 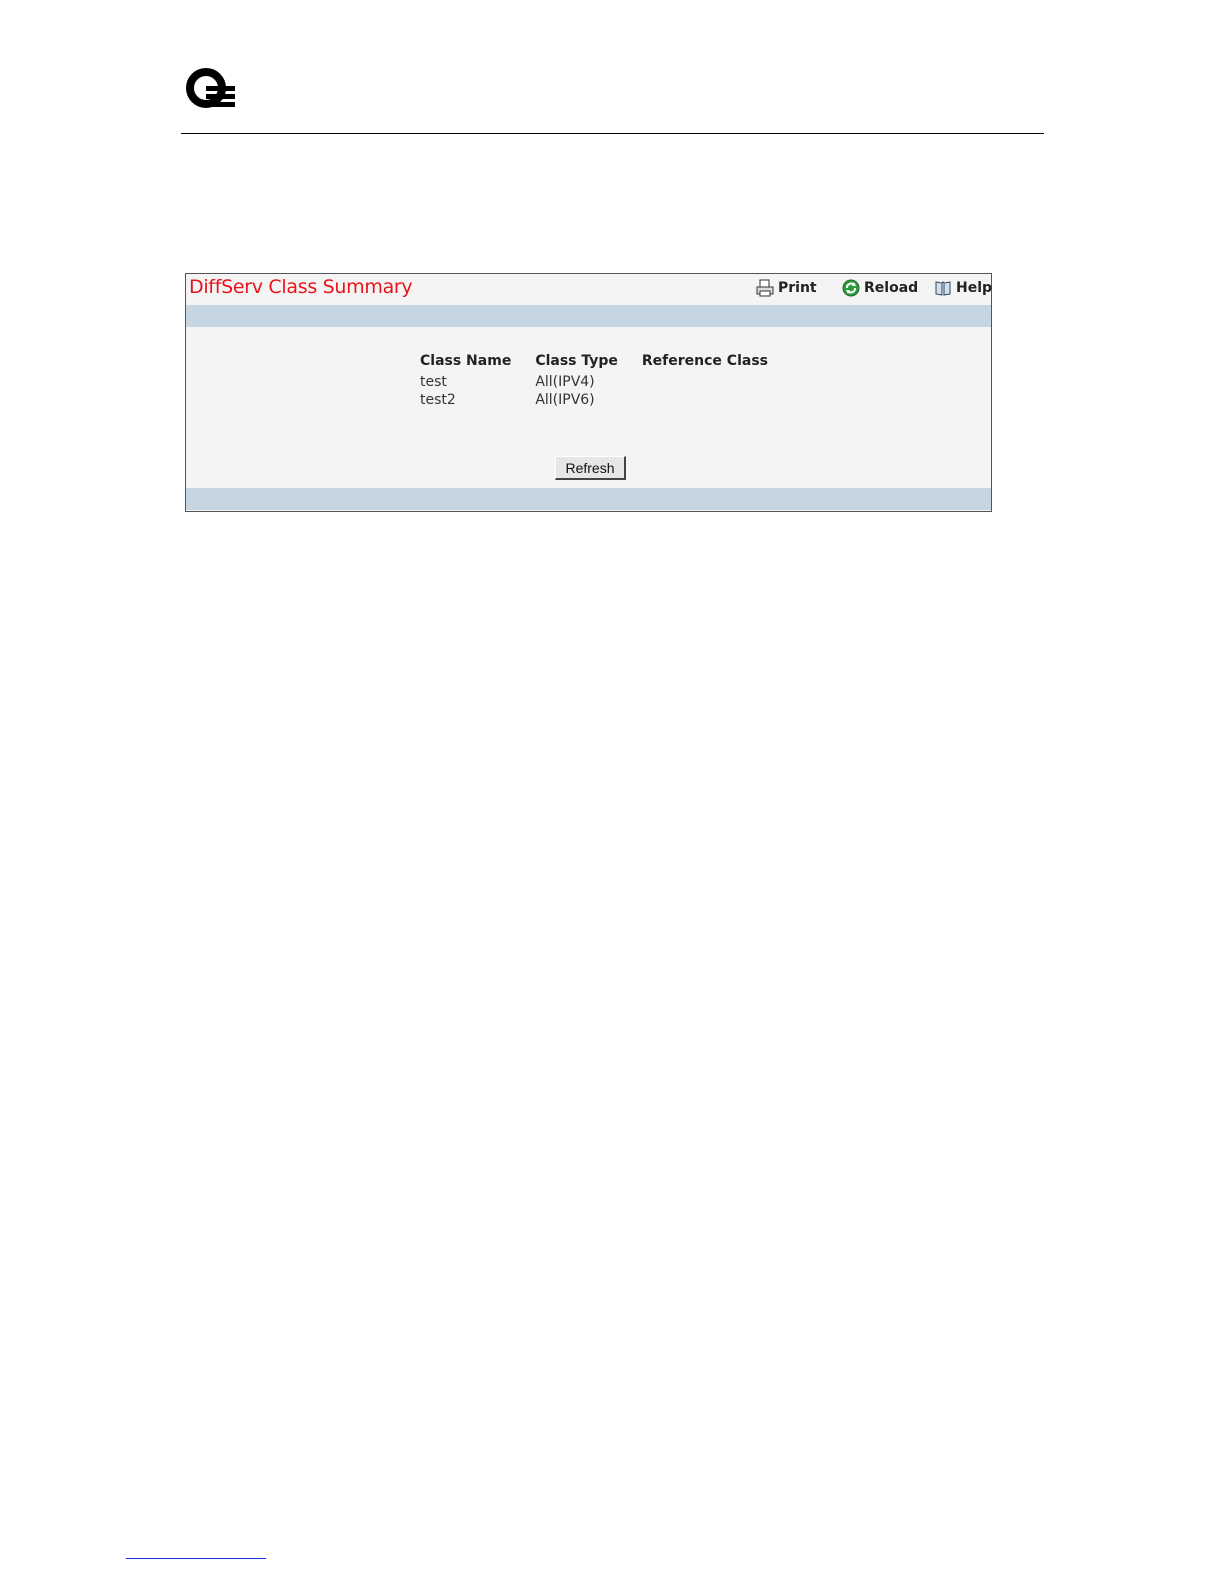 What do you see at coordinates (588, 316) in the screenshot?
I see `header-band` at bounding box center [588, 316].